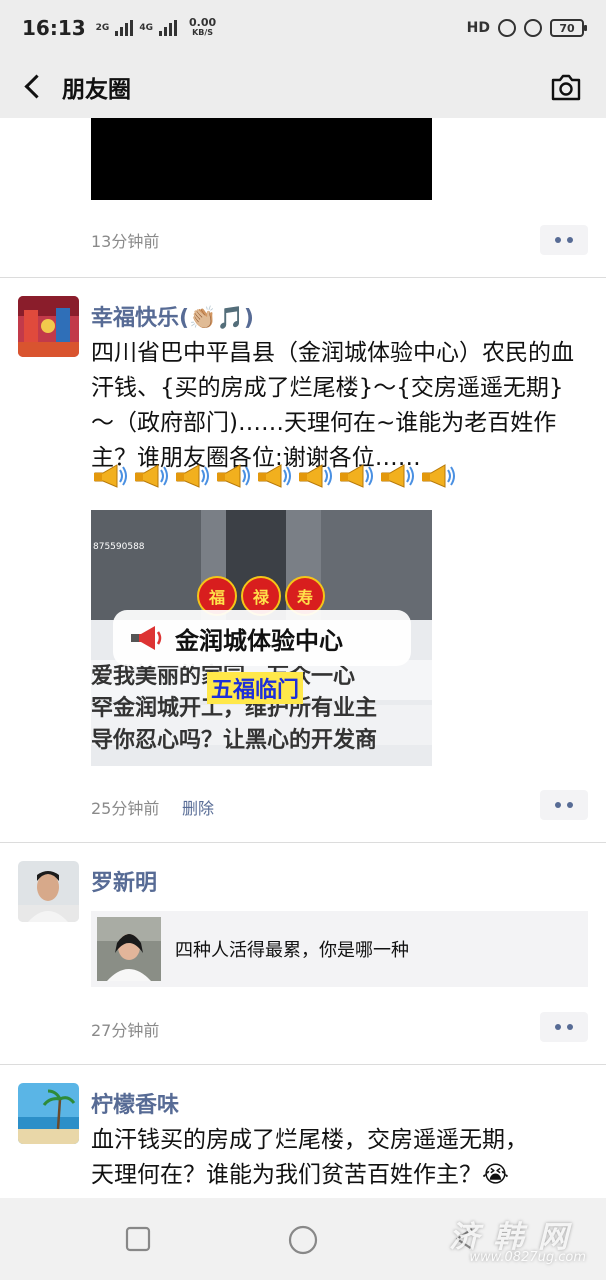 Image resolution: width=606 pixels, height=1280 pixels. Describe the element at coordinates (292, 950) in the screenshot. I see `link-title: 四种人活得最累，你是哪一种` at that location.